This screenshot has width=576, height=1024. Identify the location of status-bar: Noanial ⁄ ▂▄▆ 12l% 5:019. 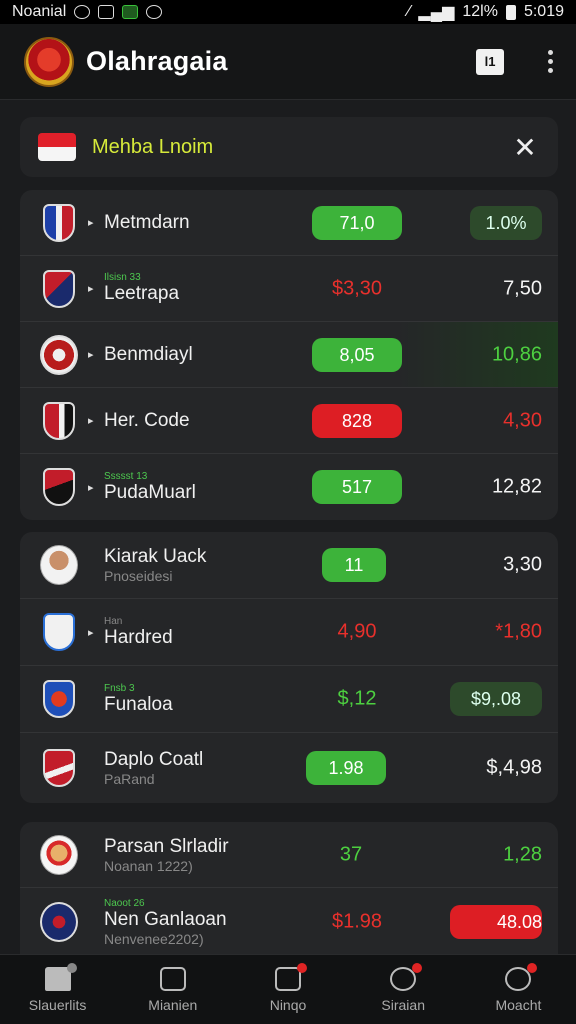
(288, 12).